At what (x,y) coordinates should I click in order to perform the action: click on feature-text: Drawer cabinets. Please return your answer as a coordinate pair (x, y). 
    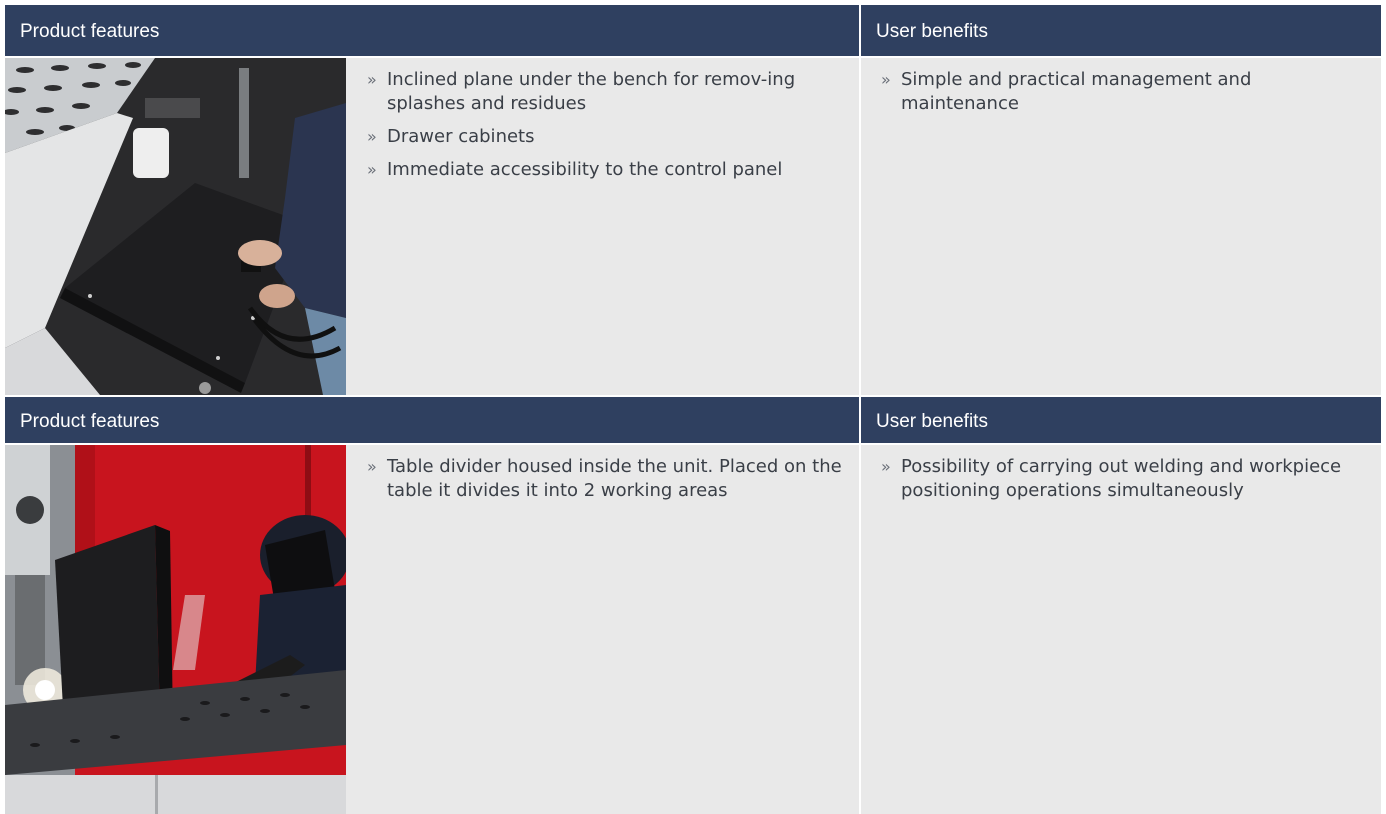
    Looking at the image, I should click on (461, 136).